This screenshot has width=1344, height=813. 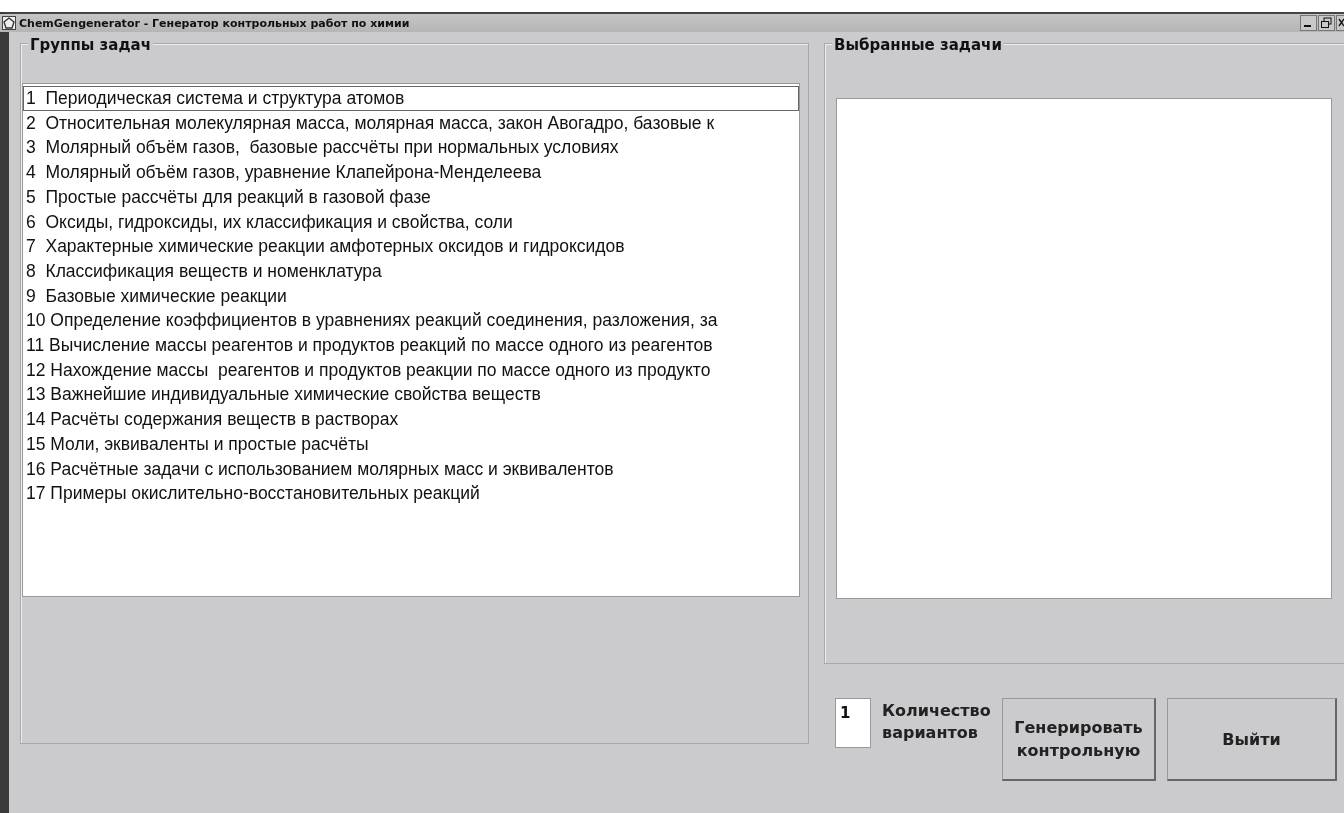 I want to click on list-item: 10 Определение коэффициентов в уравнениях реакций соединения, разложения, за, so click(x=411, y=321).